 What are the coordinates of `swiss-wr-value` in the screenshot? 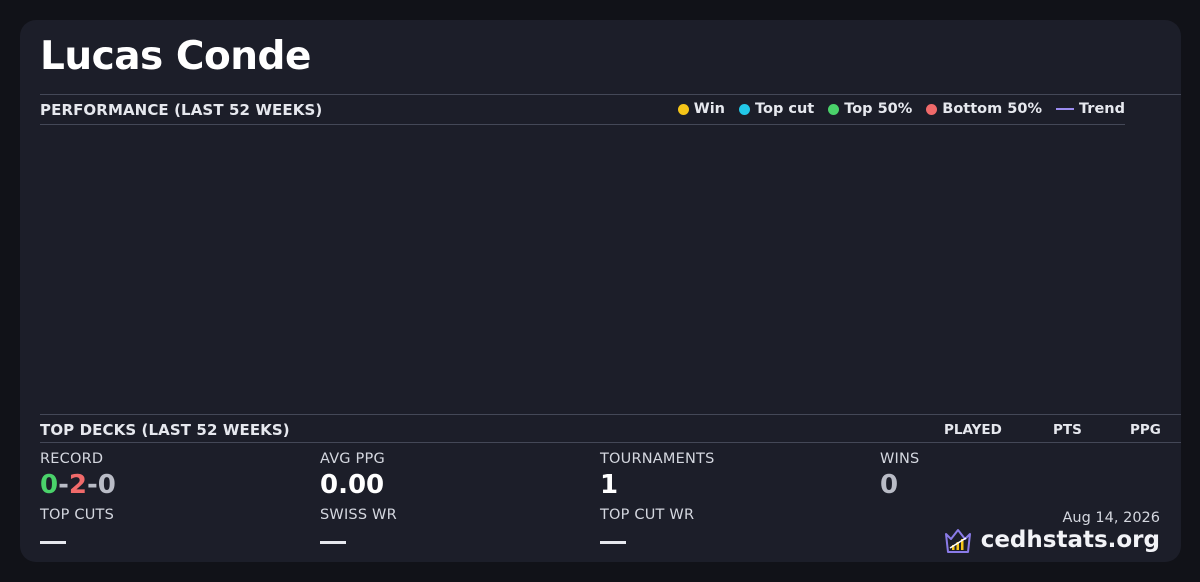 It's located at (333, 542).